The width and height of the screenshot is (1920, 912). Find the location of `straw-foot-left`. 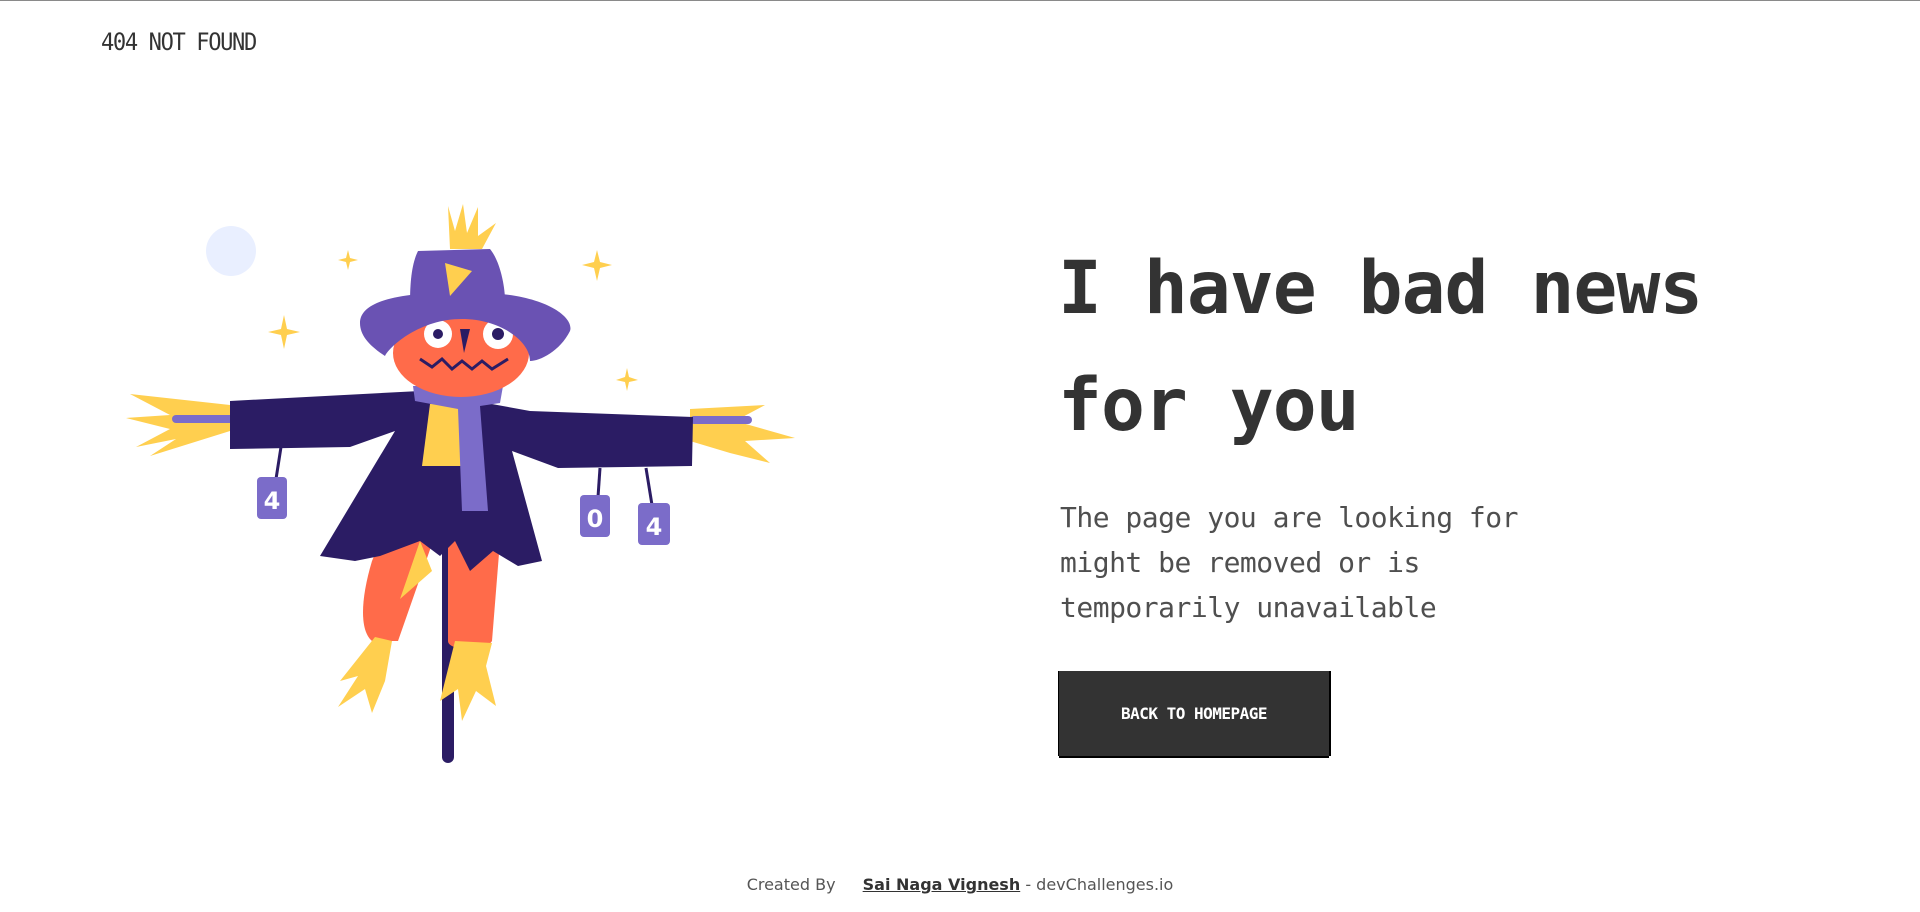

straw-foot-left is located at coordinates (365, 675).